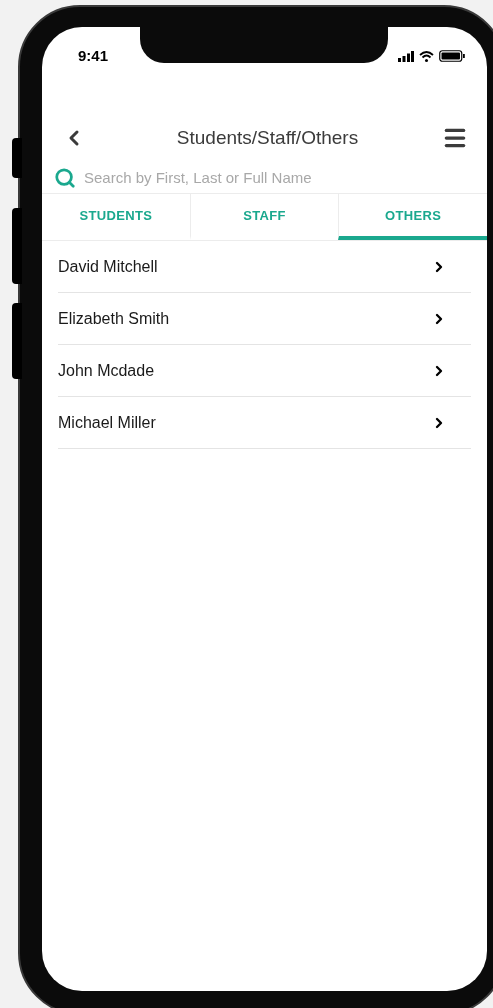 This screenshot has height=1008, width=493. I want to click on person-row: John Mcdade, so click(264, 371).